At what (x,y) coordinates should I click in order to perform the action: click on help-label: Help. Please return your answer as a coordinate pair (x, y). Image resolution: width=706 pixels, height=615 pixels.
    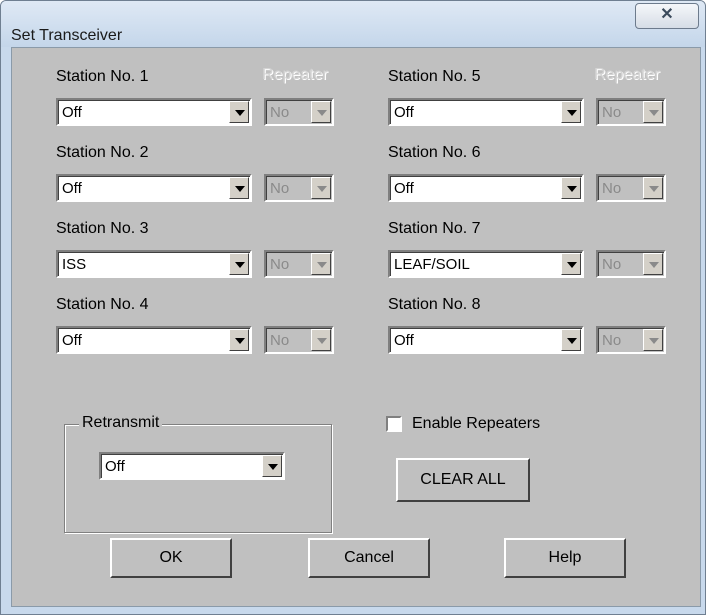
    Looking at the image, I should click on (565, 557).